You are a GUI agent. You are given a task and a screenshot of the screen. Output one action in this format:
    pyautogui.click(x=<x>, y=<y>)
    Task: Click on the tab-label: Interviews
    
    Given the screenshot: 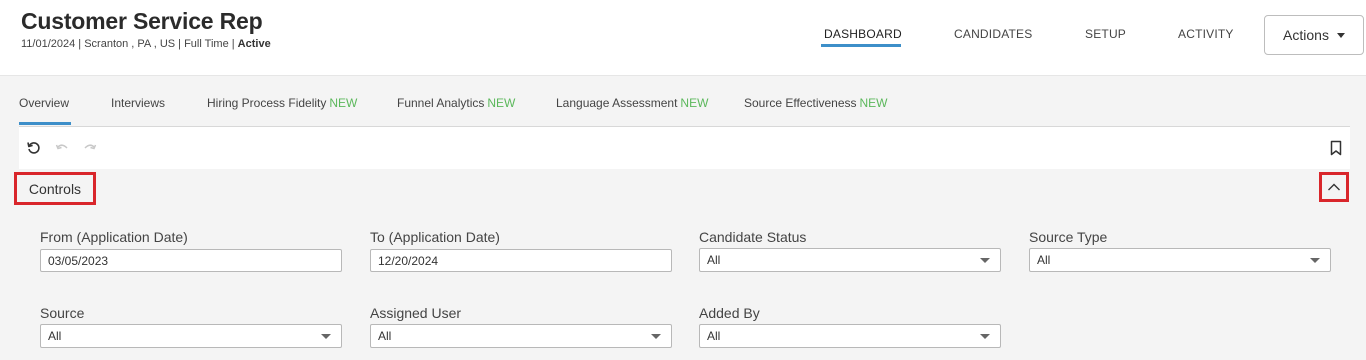 What is the action you would take?
    pyautogui.click(x=138, y=103)
    